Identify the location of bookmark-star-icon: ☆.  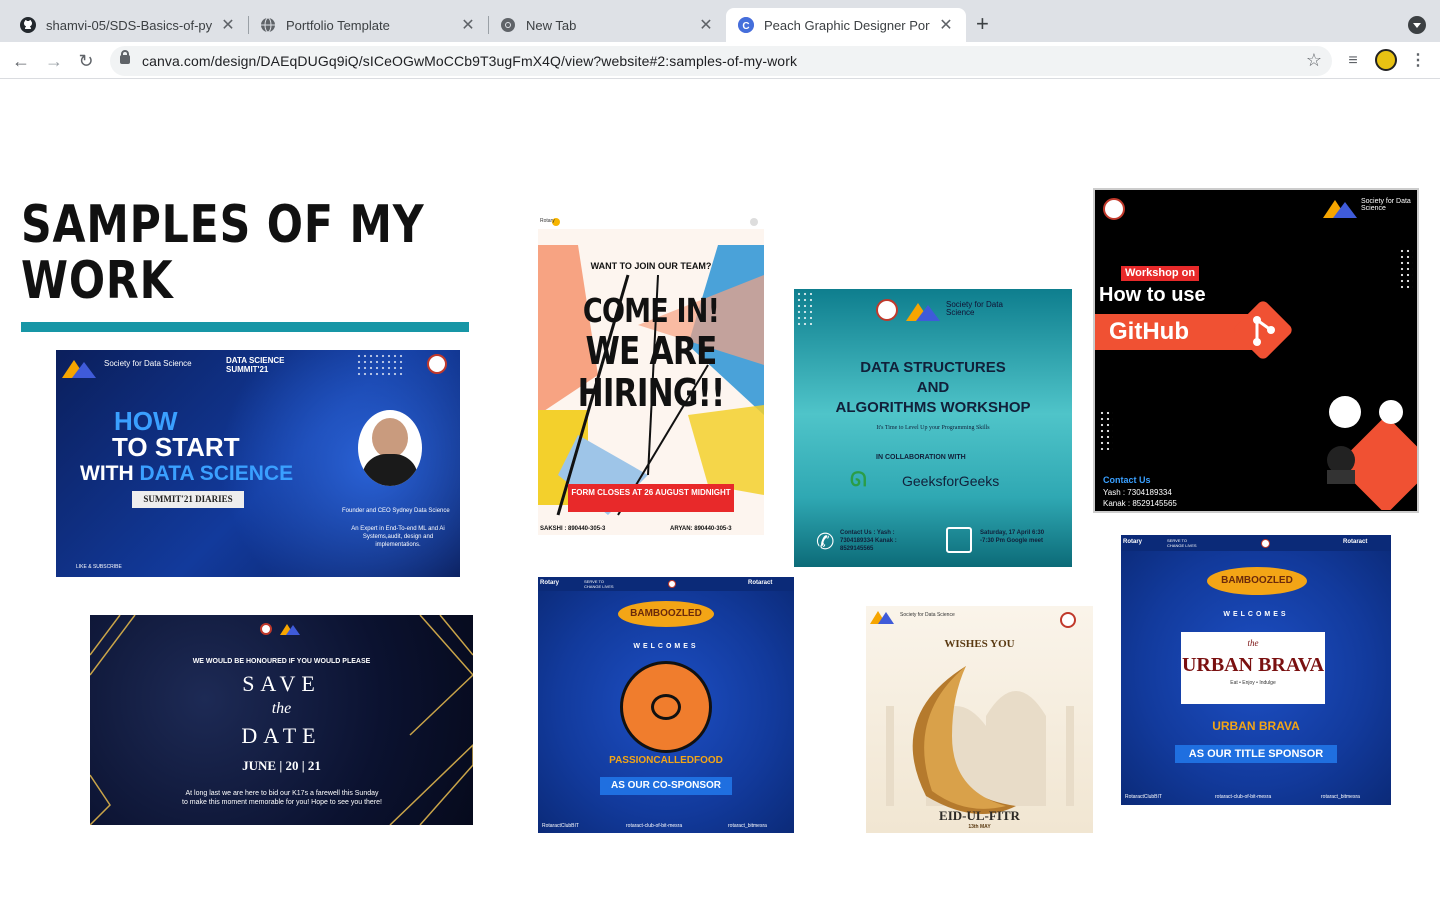
(1314, 60).